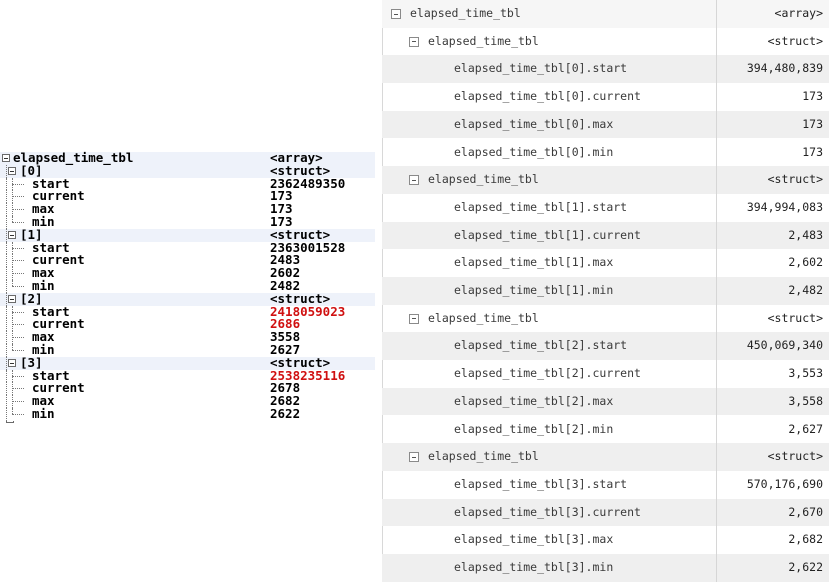 The image size is (829, 582). Describe the element at coordinates (187, 209) in the screenshot. I see `left-field-row: max 173` at that location.